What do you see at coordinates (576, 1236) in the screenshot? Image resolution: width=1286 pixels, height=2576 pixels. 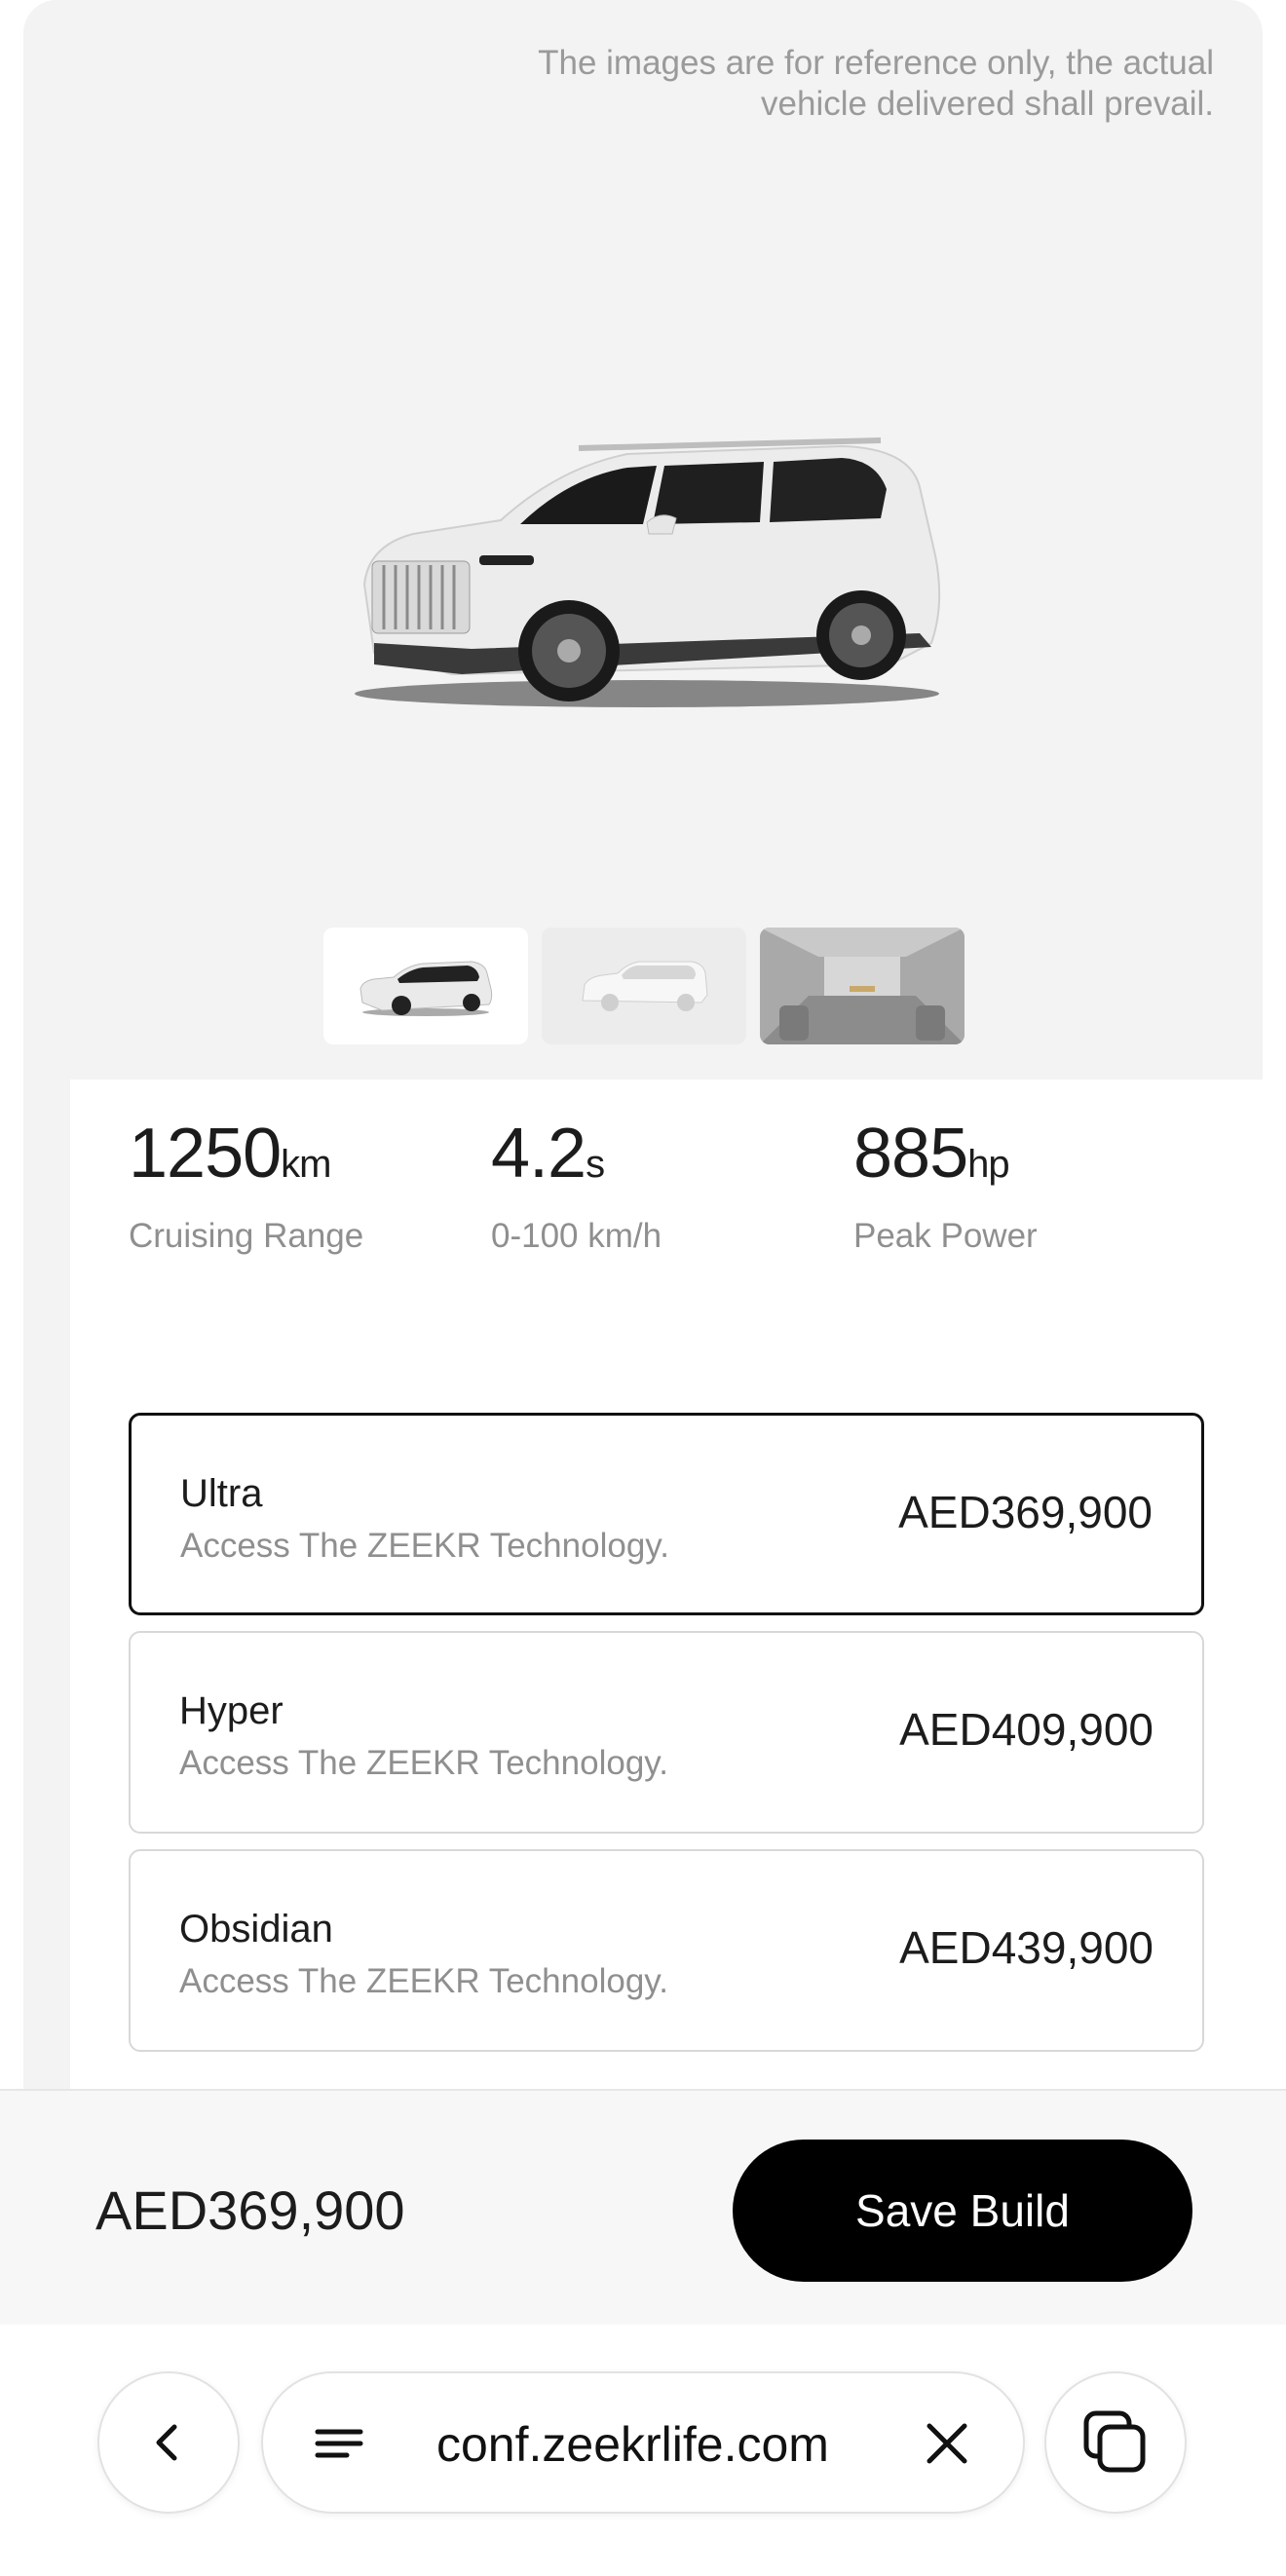 I see `spec-label: 0-100 km/h` at bounding box center [576, 1236].